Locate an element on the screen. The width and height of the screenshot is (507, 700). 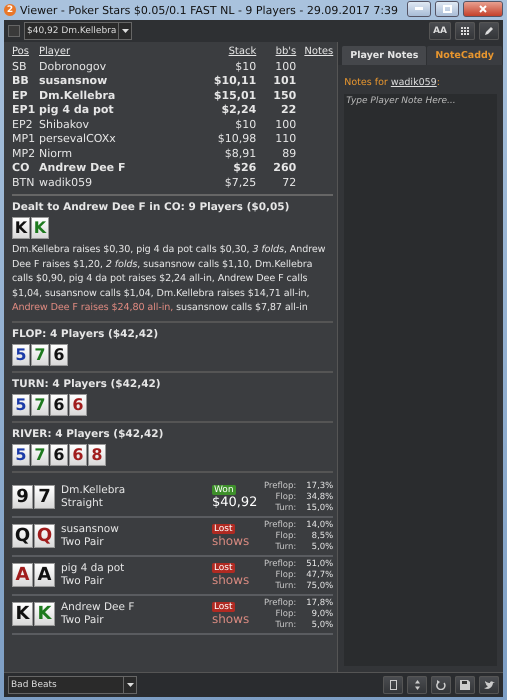
save-icon is located at coordinates (465, 685).